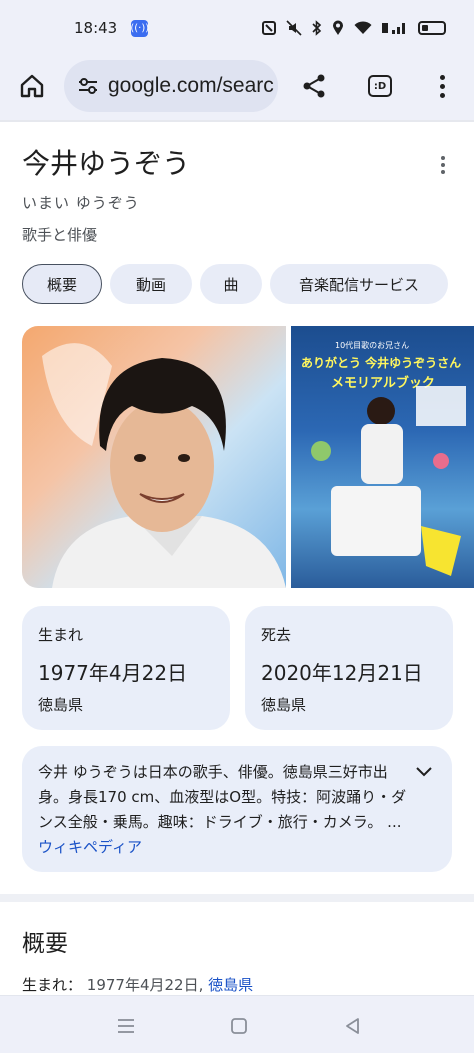  I want to click on about-born-place-link: 徳島県, so click(230, 985).